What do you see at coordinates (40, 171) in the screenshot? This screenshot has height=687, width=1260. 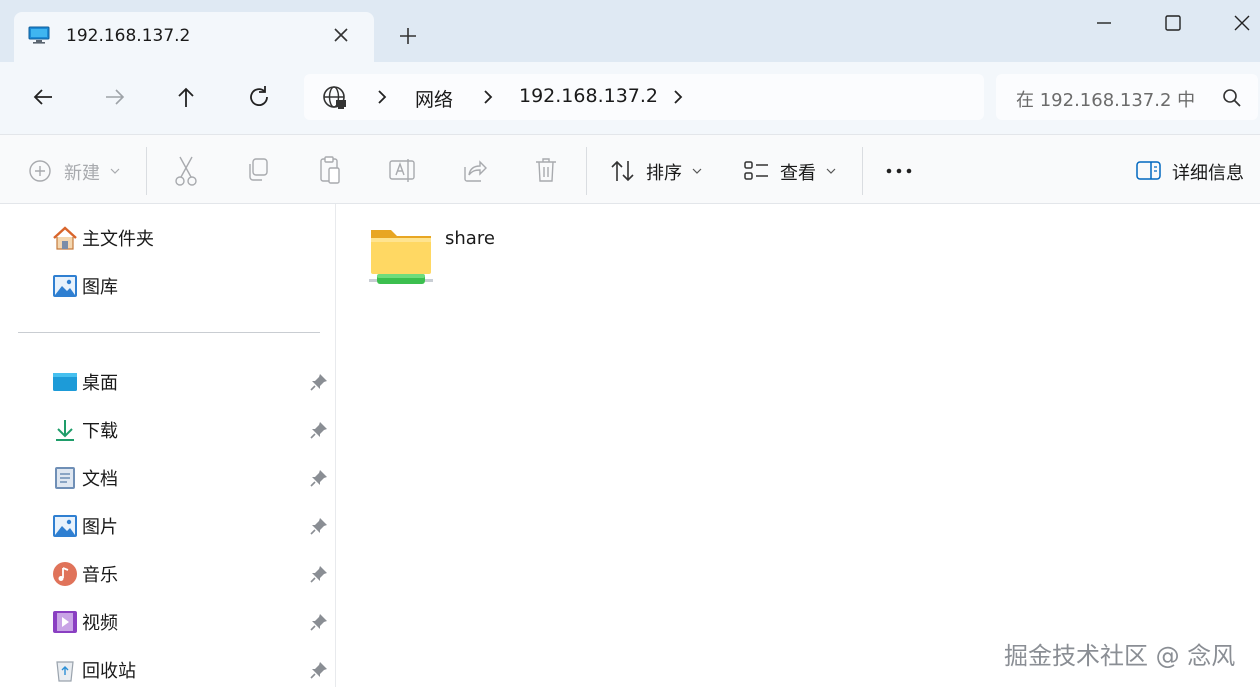 I see `plus-circle-icon` at bounding box center [40, 171].